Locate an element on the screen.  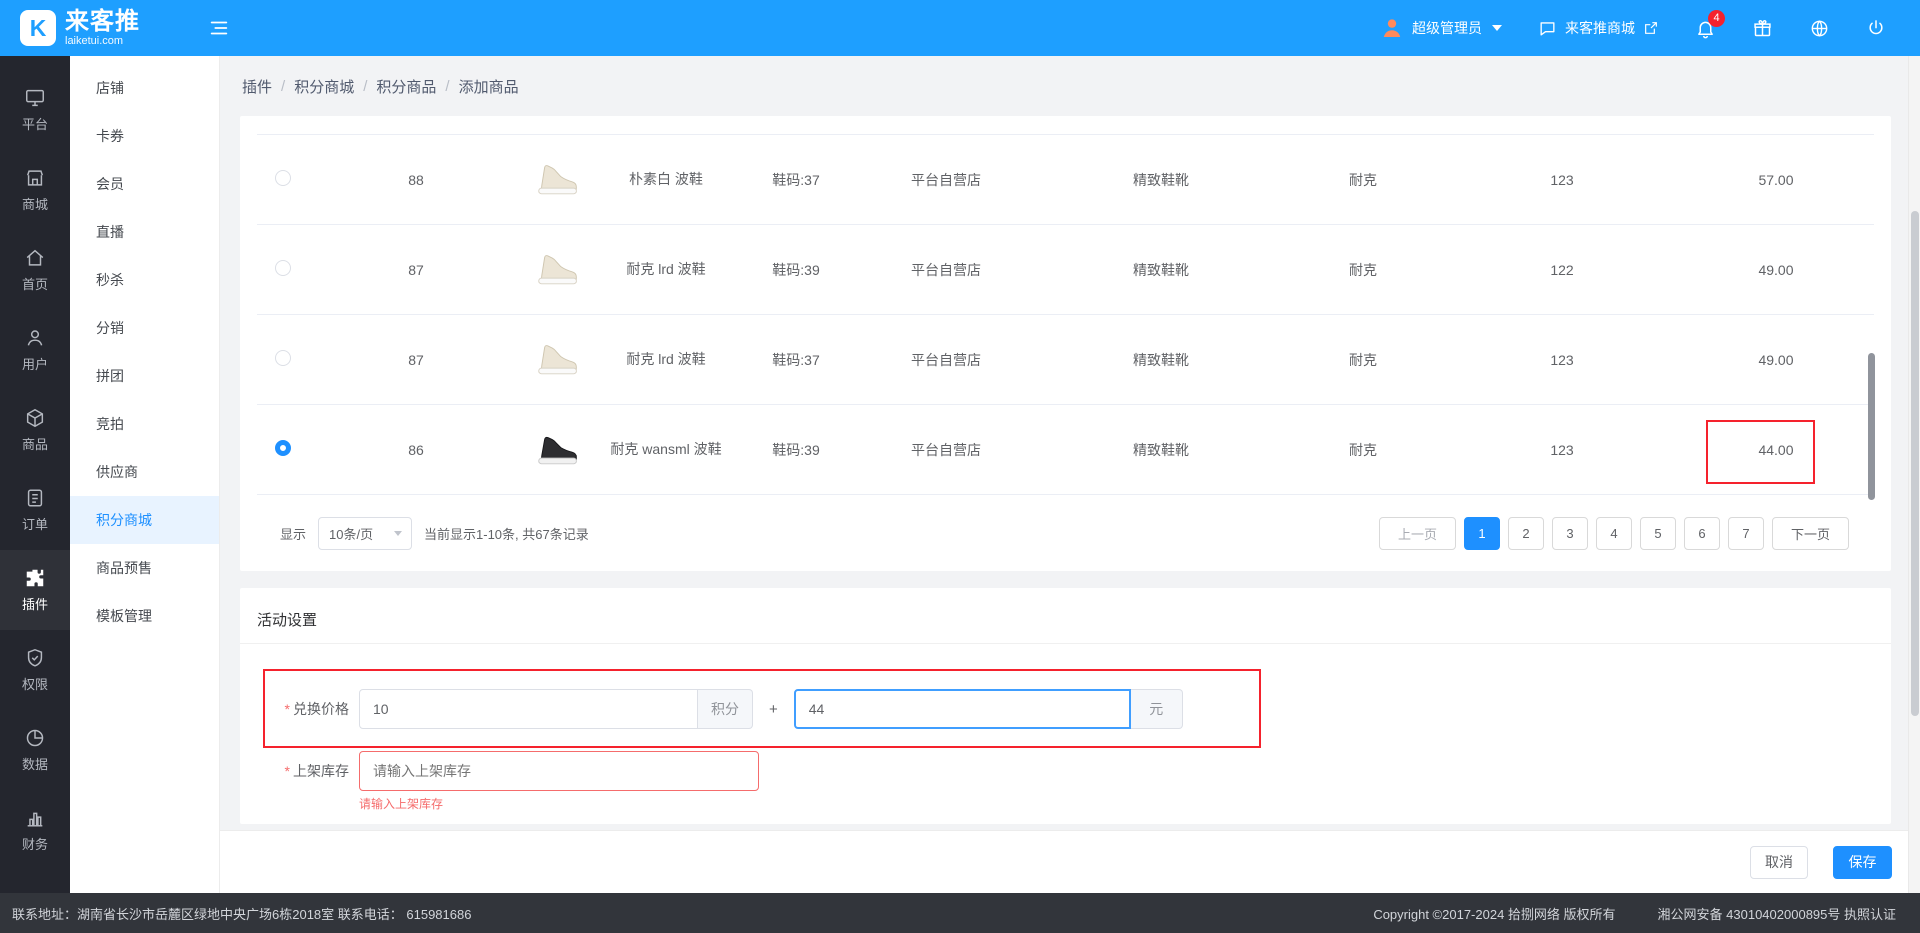
stock-input is located at coordinates (559, 771).